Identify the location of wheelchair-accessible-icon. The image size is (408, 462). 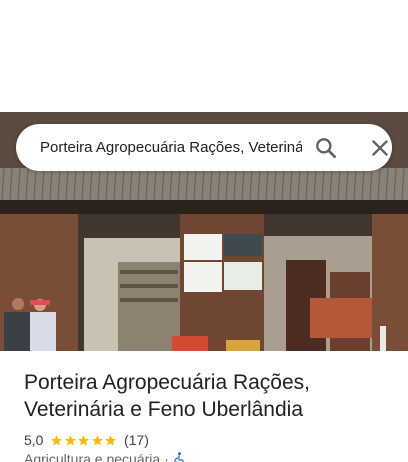
(179, 457).